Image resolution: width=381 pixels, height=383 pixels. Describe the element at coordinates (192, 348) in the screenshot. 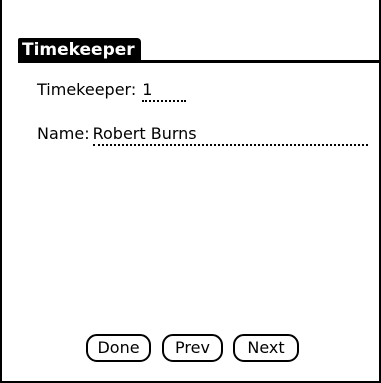

I see `prev-button: Prev` at that location.